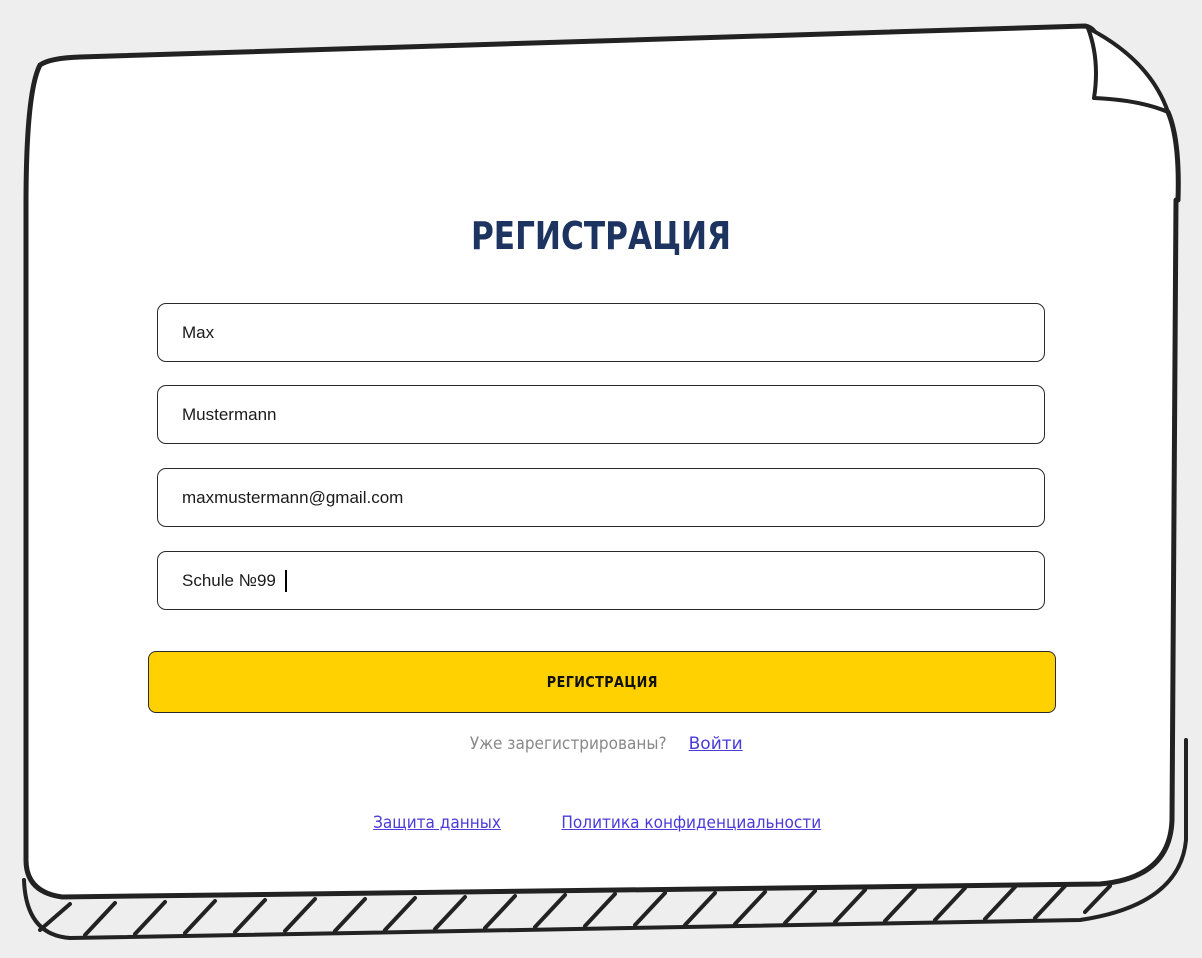 This screenshot has height=958, width=1202. What do you see at coordinates (692, 823) in the screenshot?
I see `privacy-policy-link: Политика конфиденциальности` at bounding box center [692, 823].